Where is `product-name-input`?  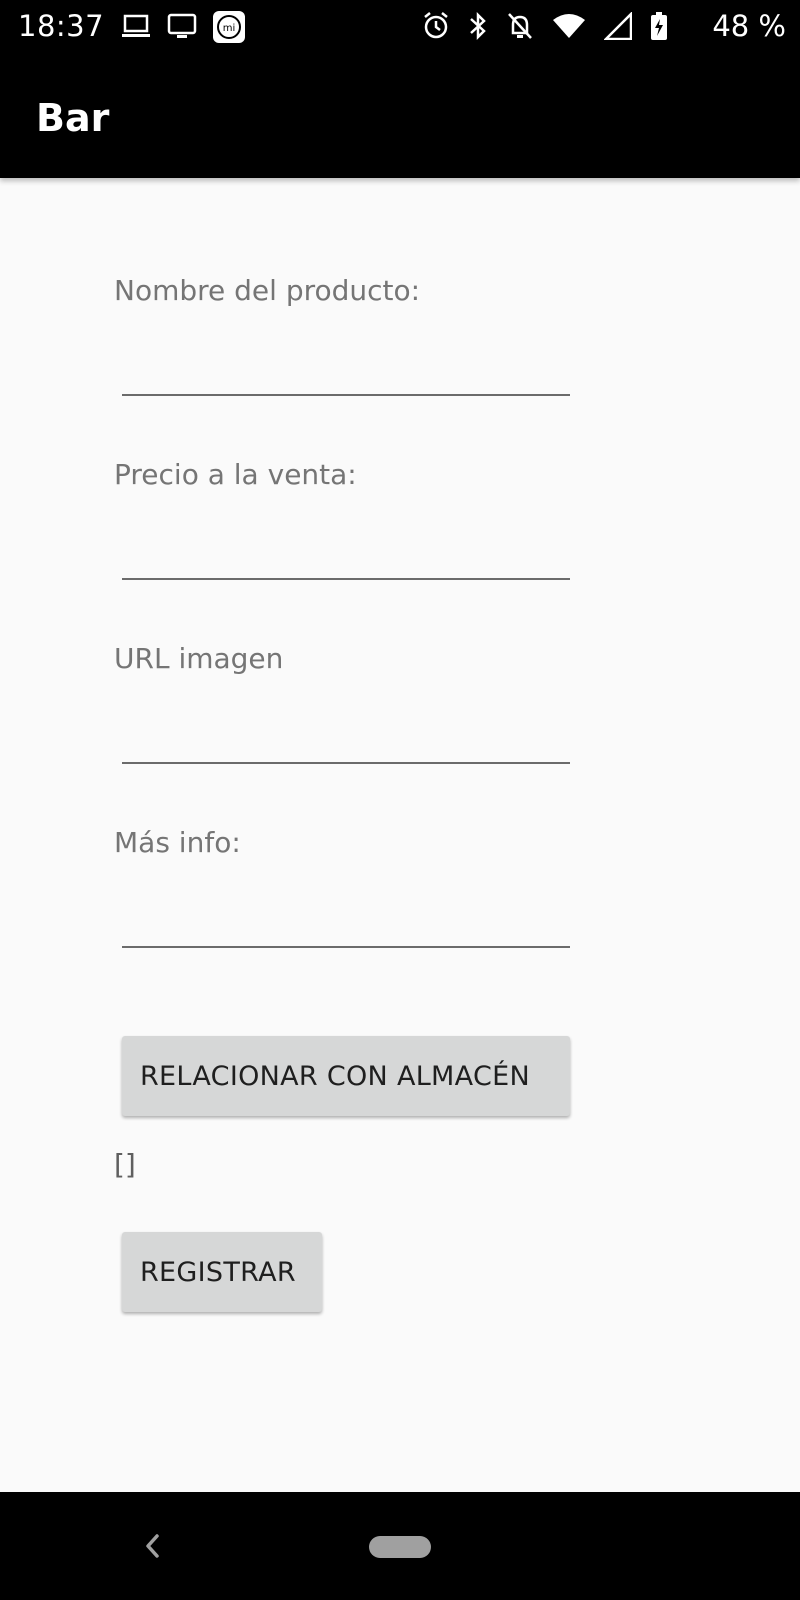 product-name-input is located at coordinates (346, 369).